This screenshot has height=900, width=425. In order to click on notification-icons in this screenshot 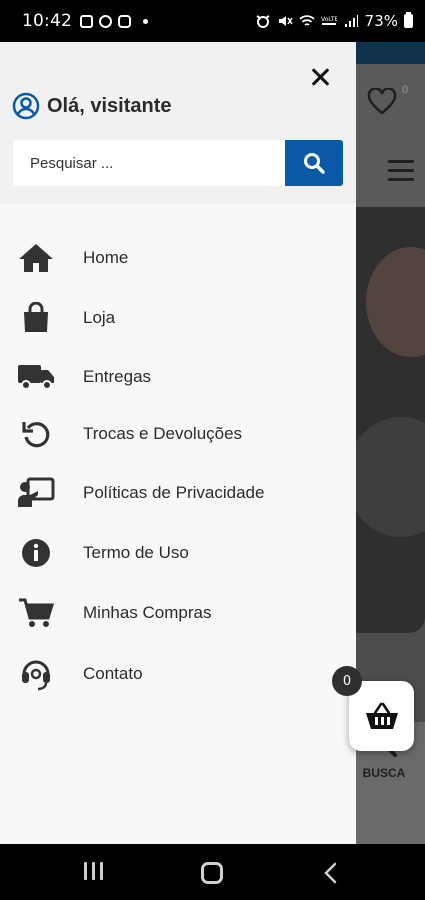, I will do `click(114, 21)`.